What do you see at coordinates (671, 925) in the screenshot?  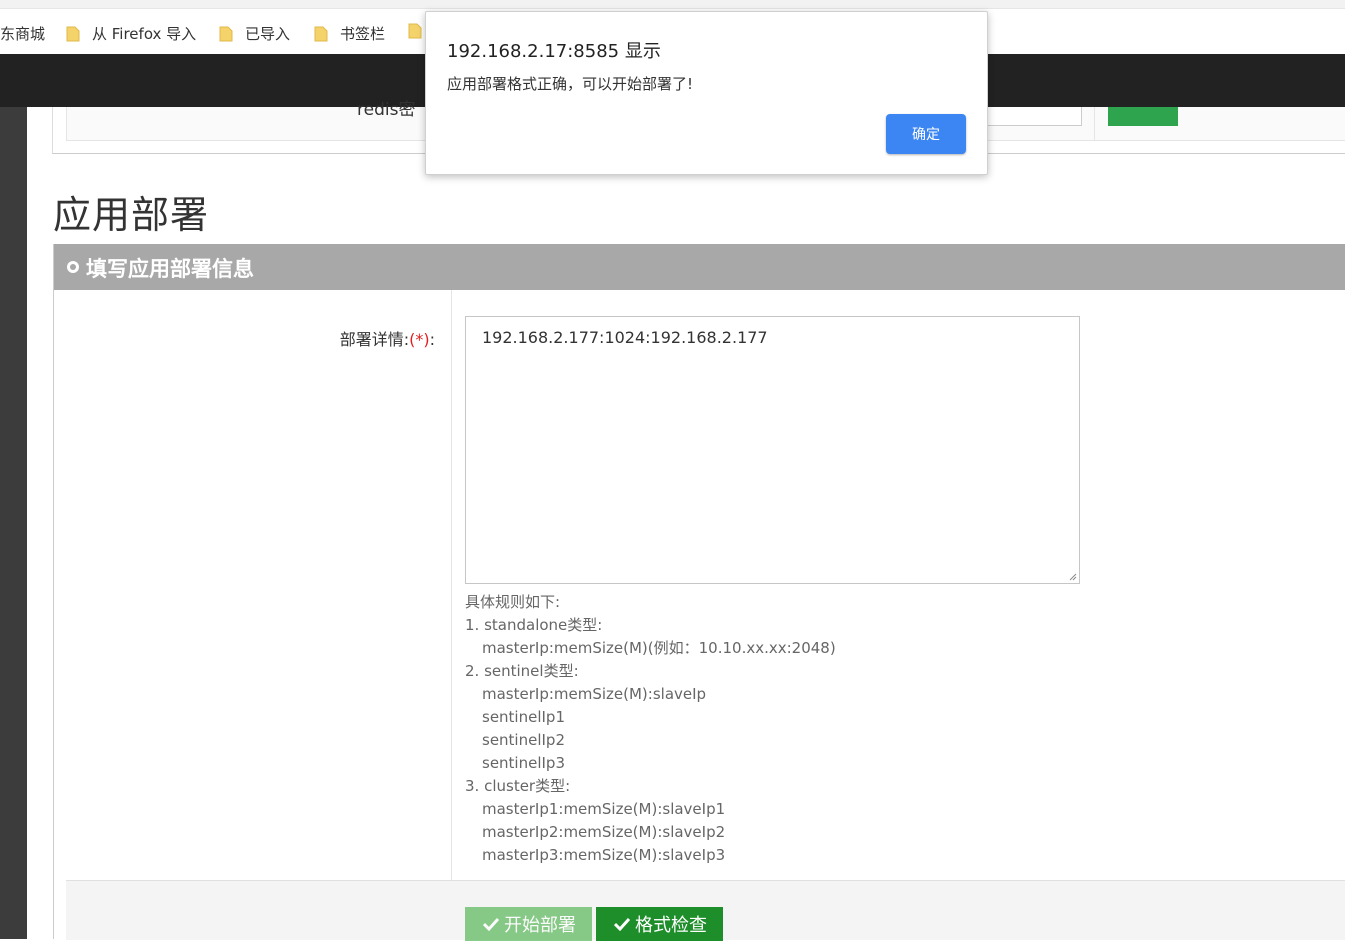 I see `format-check-label: 格式检查` at bounding box center [671, 925].